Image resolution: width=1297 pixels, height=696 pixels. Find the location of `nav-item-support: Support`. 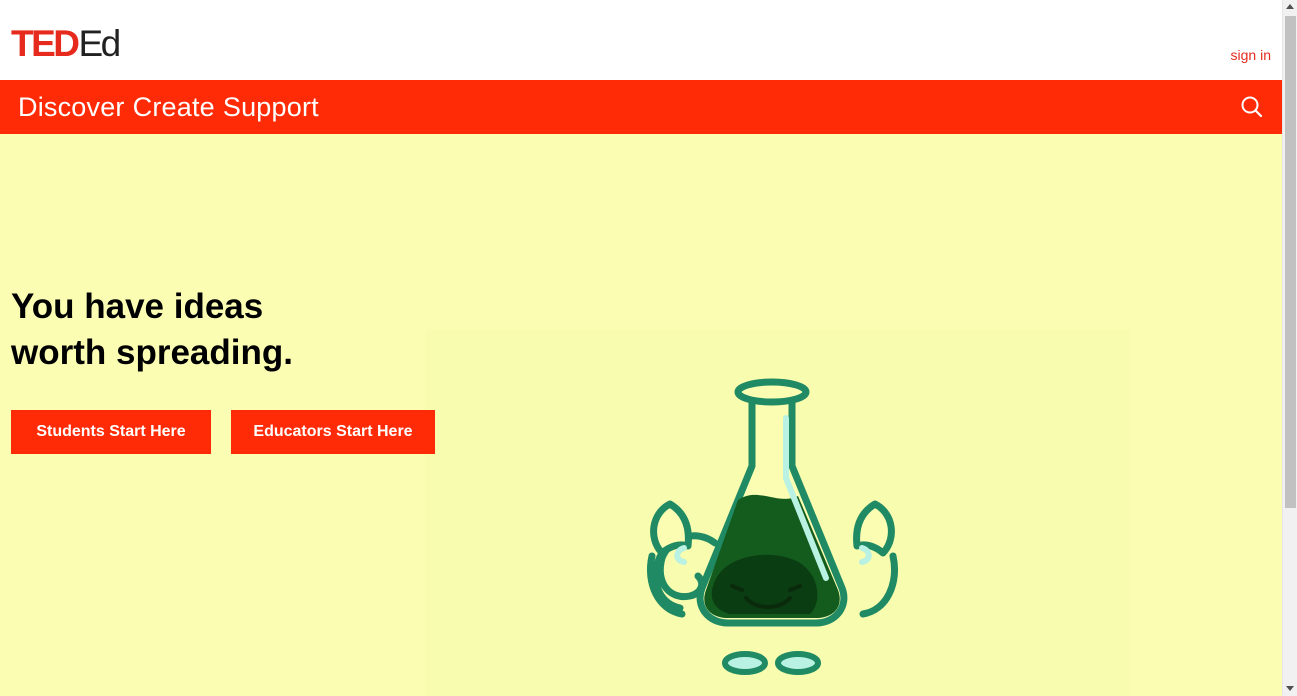

nav-item-support: Support is located at coordinates (271, 107).